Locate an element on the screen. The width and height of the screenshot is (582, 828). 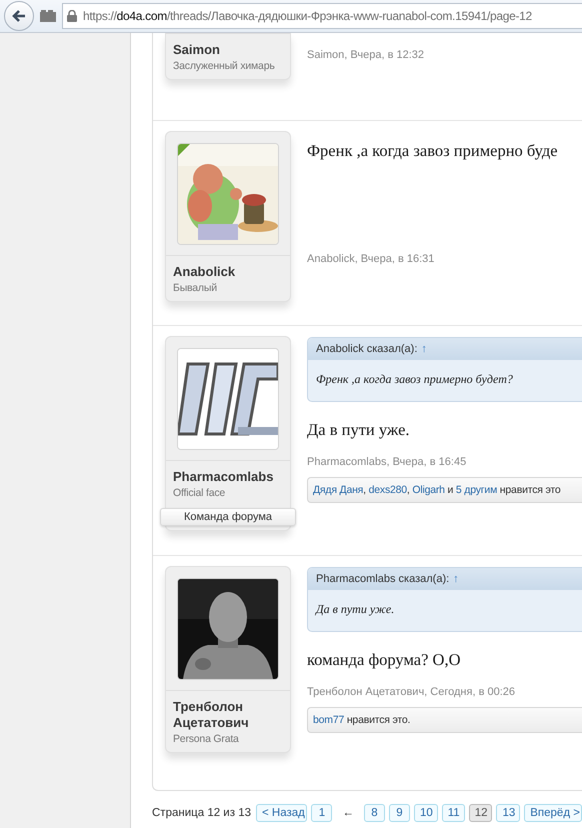
user-link: bom77 is located at coordinates (328, 720).